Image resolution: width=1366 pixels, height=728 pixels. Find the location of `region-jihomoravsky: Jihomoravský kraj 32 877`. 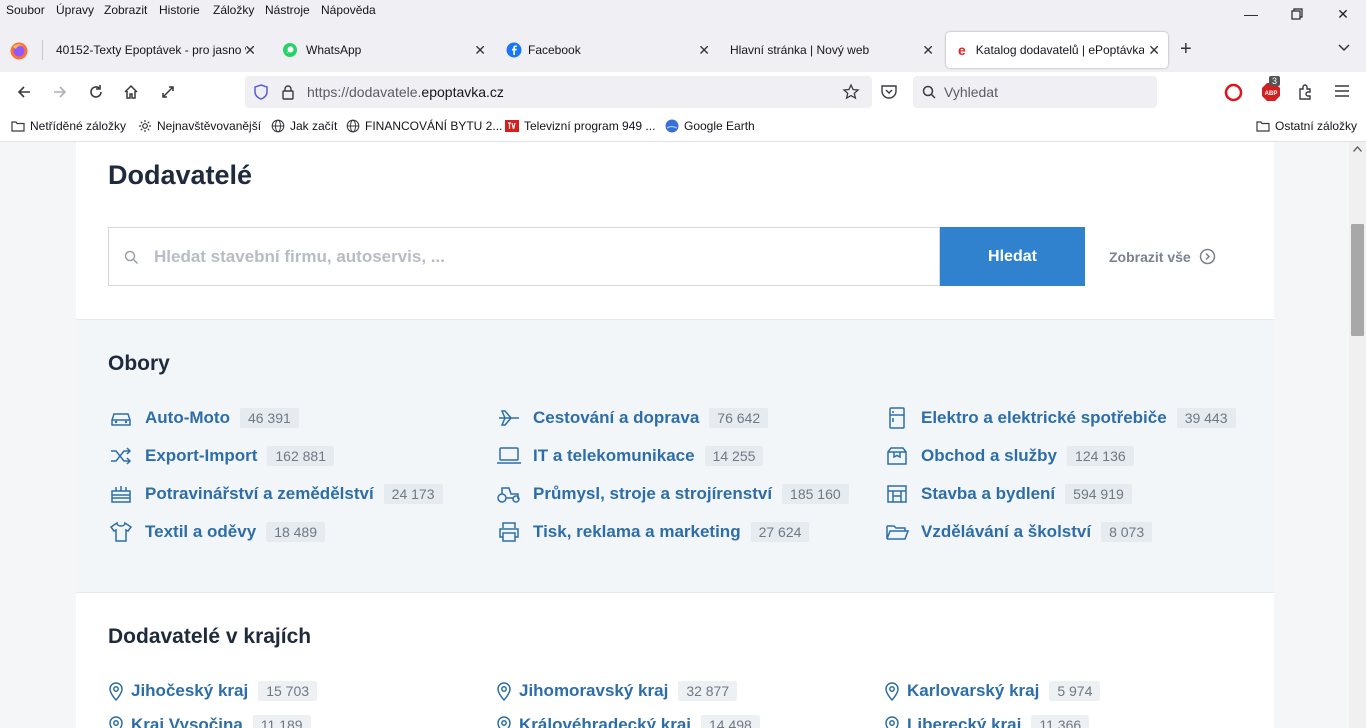

region-jihomoravsky: Jihomoravský kraj 32 877 is located at coordinates (617, 691).